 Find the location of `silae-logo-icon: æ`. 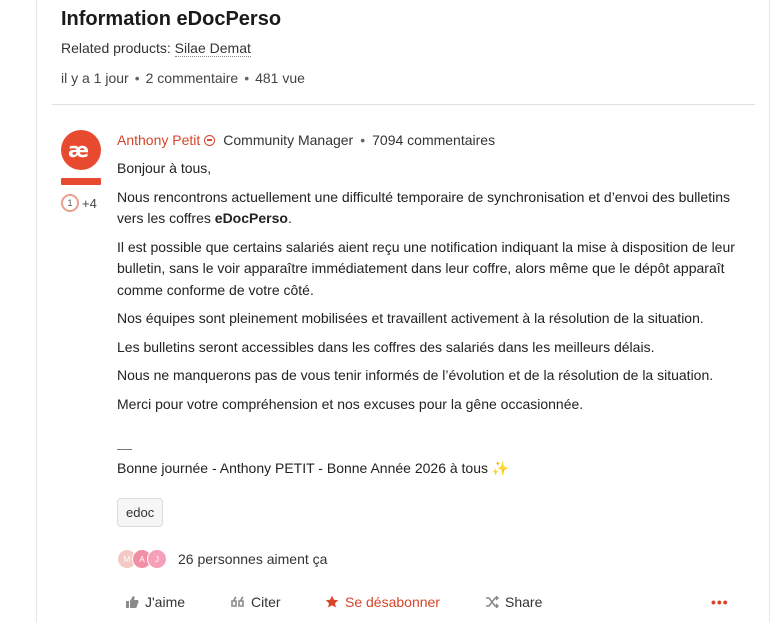

silae-logo-icon: æ is located at coordinates (78, 150).